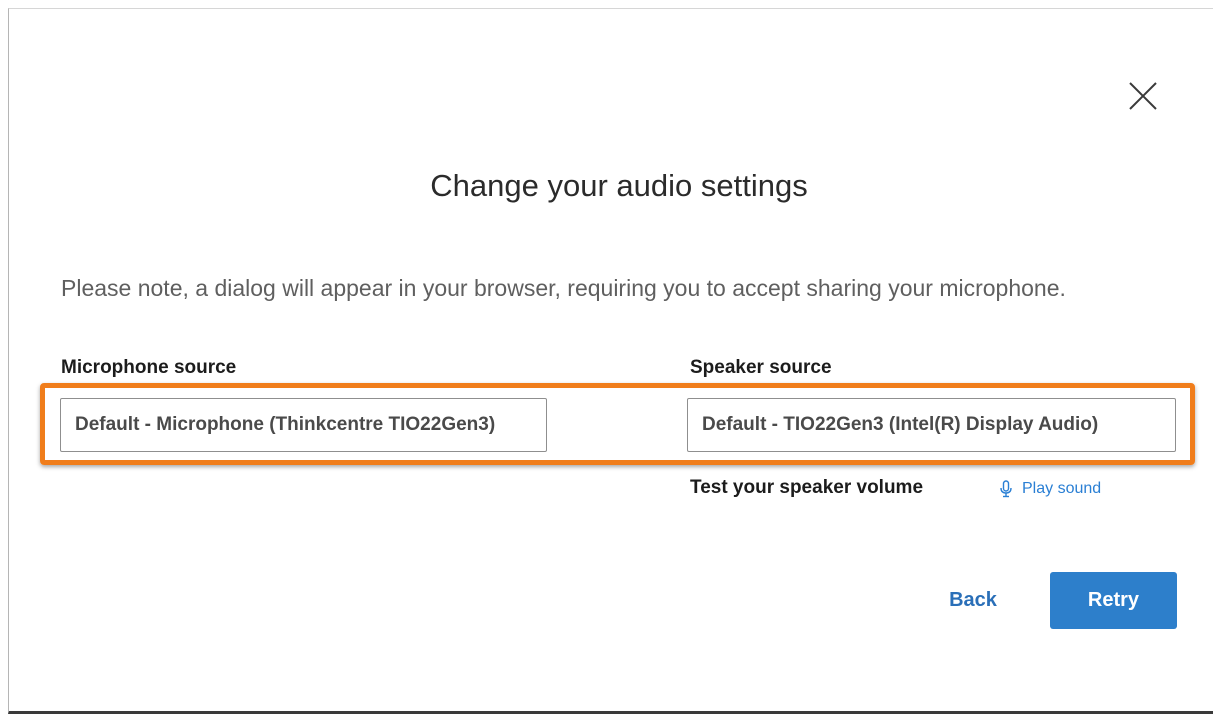  Describe the element at coordinates (619, 185) in the screenshot. I see `dialog-title: Change your audio settings` at that location.